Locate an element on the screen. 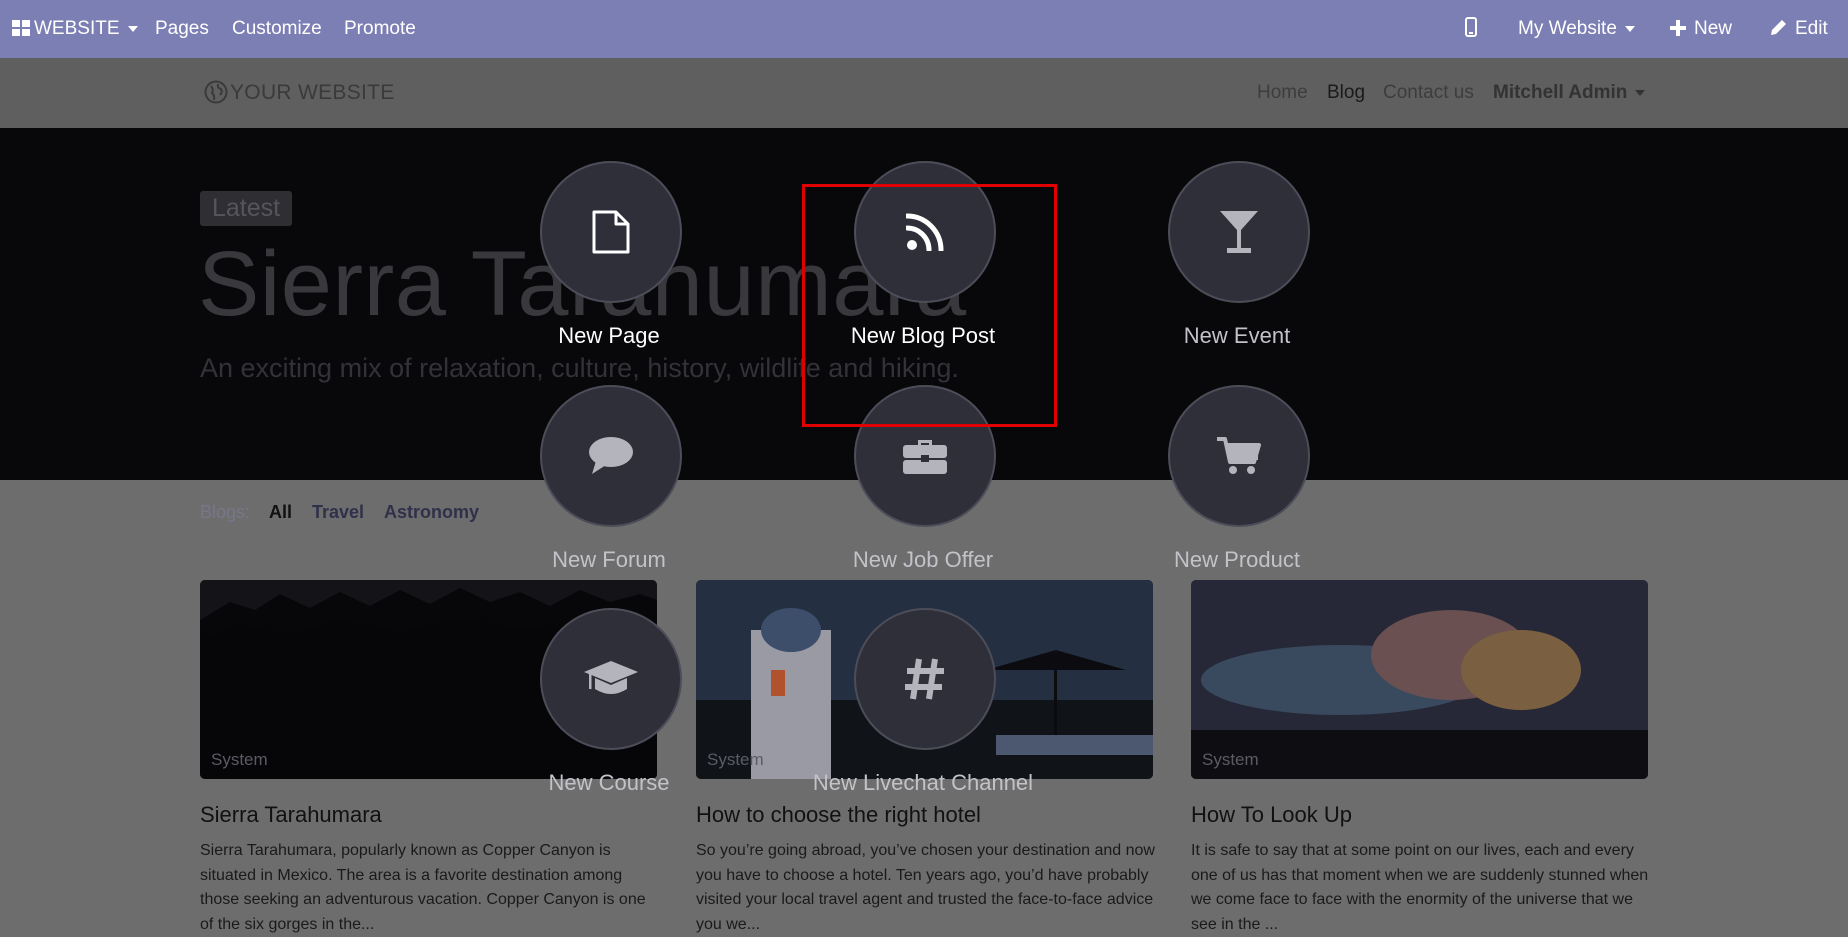 The image size is (1848, 937). plus-icon is located at coordinates (1678, 28).